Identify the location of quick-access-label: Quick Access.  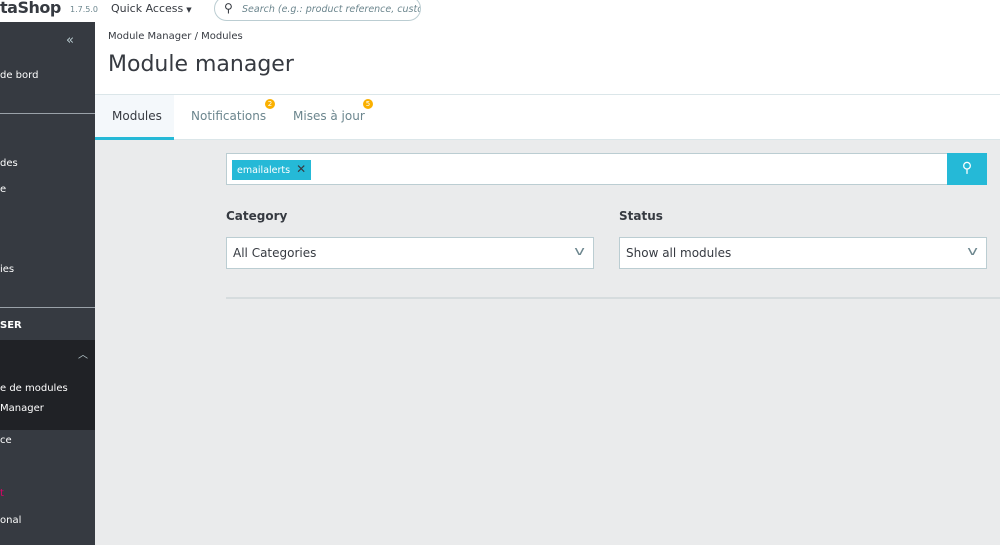
(147, 8).